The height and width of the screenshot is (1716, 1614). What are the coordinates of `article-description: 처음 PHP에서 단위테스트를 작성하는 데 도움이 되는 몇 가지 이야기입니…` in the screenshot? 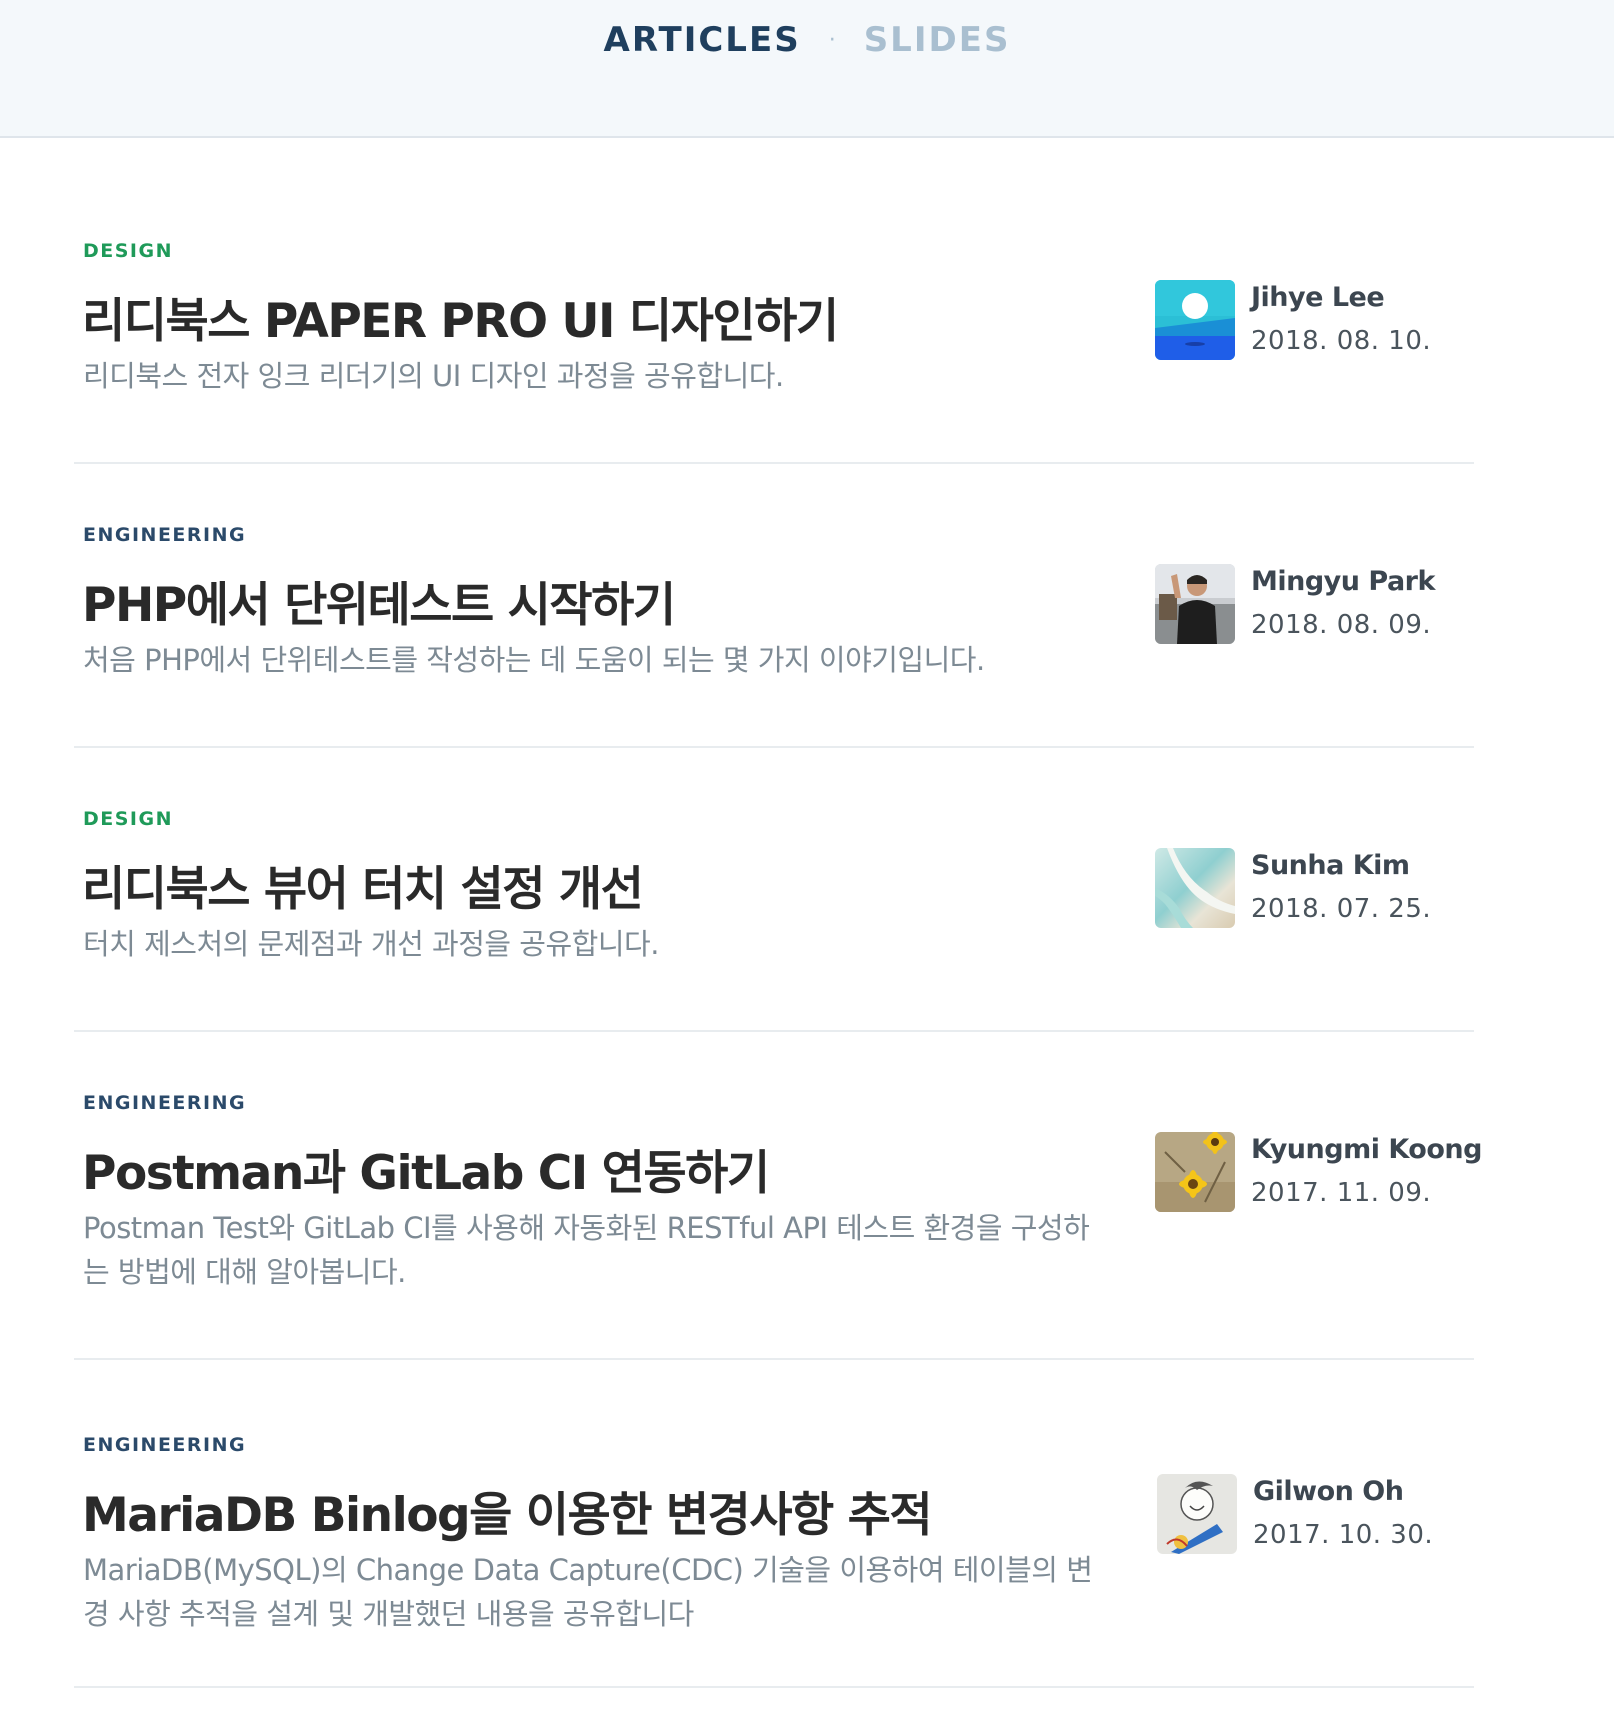 It's located at (534, 660).